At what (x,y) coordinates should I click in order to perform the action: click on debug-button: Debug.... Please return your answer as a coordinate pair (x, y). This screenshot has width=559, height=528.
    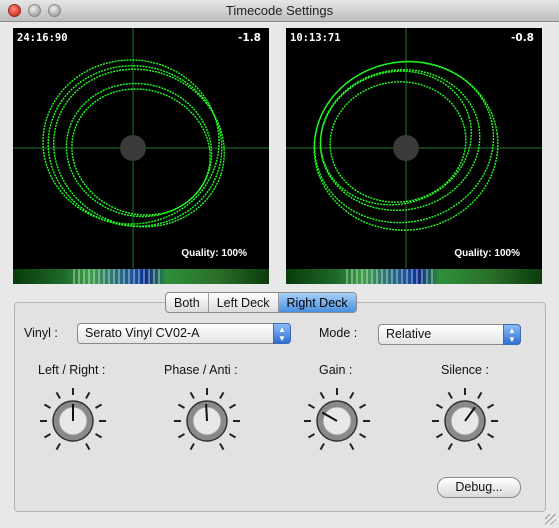
    Looking at the image, I should click on (479, 487).